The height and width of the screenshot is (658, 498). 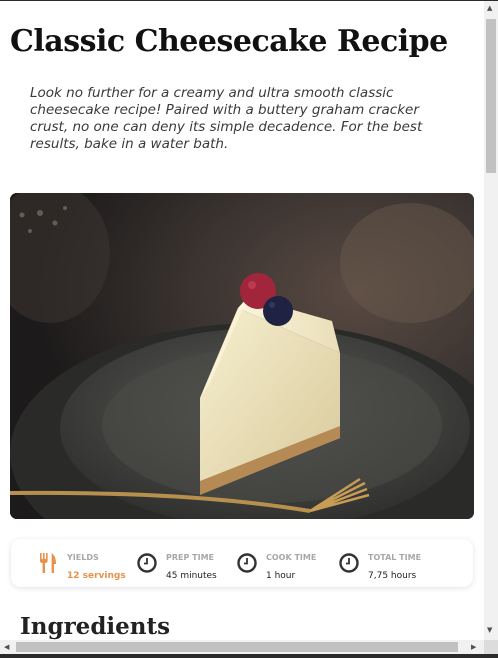 I want to click on scroll-up-icon: ▲, so click(x=489, y=8).